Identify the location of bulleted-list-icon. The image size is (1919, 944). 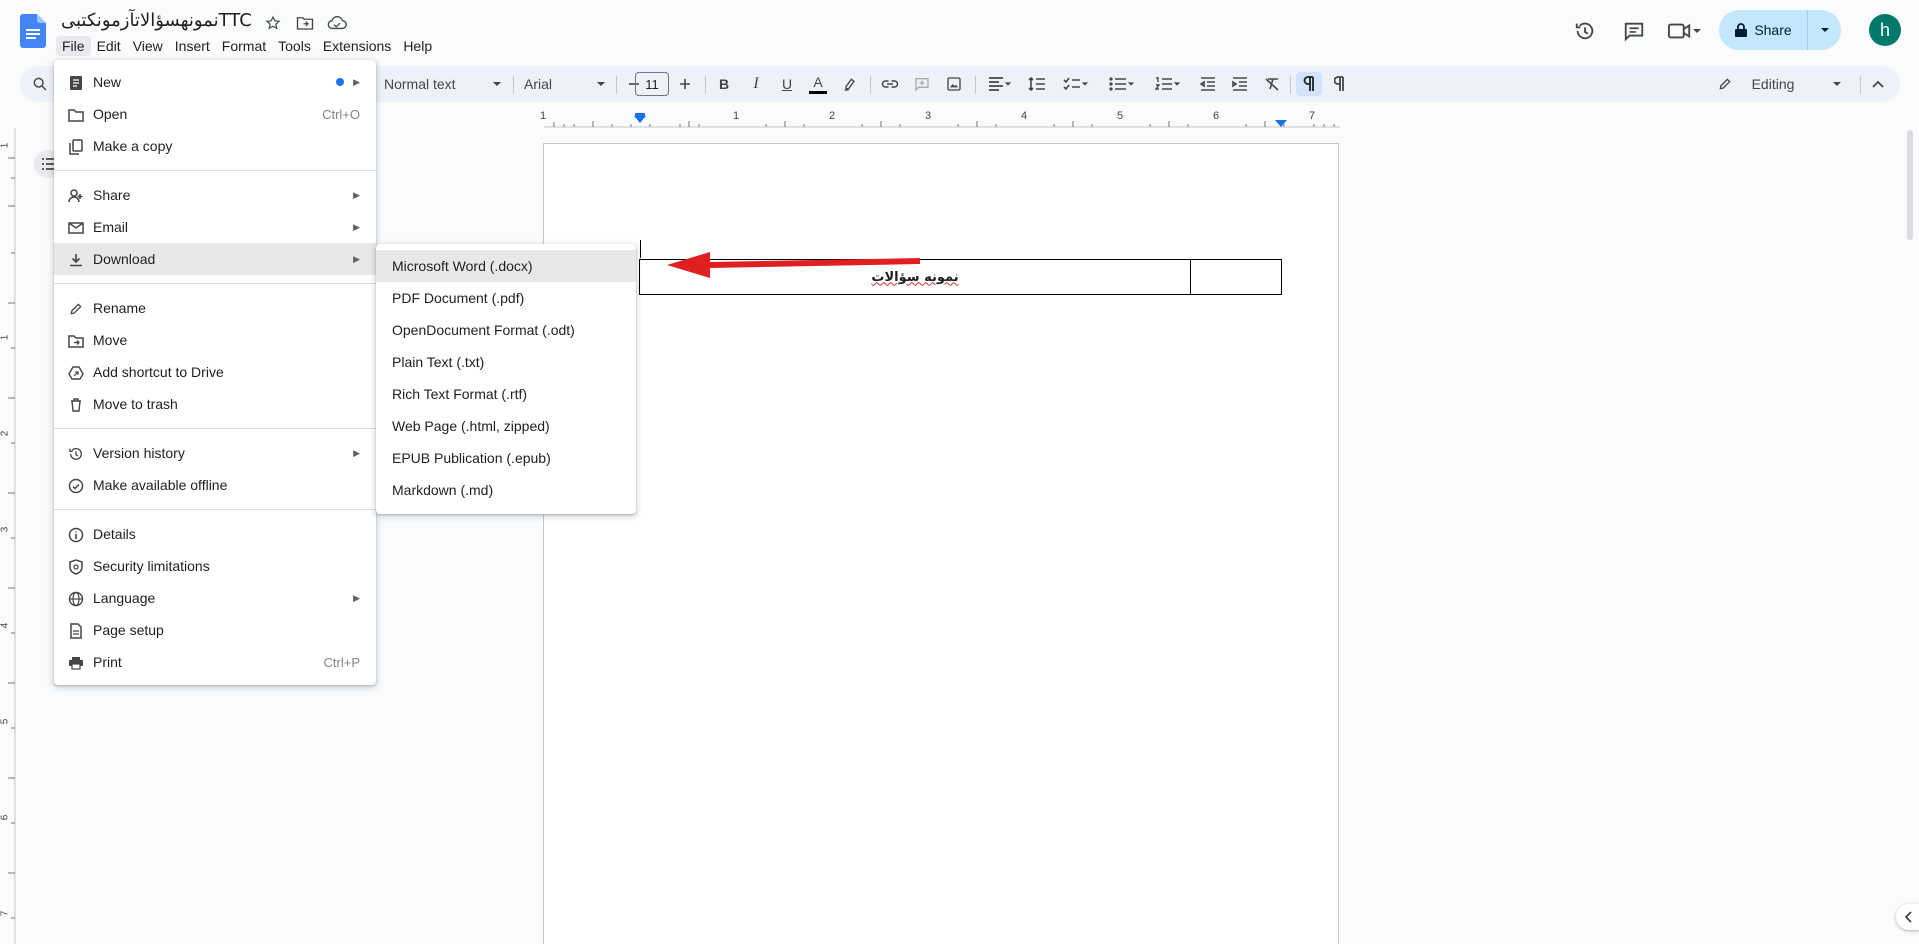
(1122, 84).